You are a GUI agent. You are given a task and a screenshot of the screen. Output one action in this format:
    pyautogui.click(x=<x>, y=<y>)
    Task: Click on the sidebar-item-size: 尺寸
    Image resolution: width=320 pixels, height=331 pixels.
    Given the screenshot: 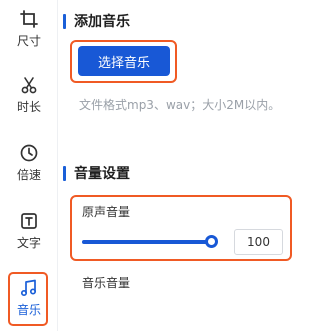 What is the action you would take?
    pyautogui.click(x=29, y=28)
    